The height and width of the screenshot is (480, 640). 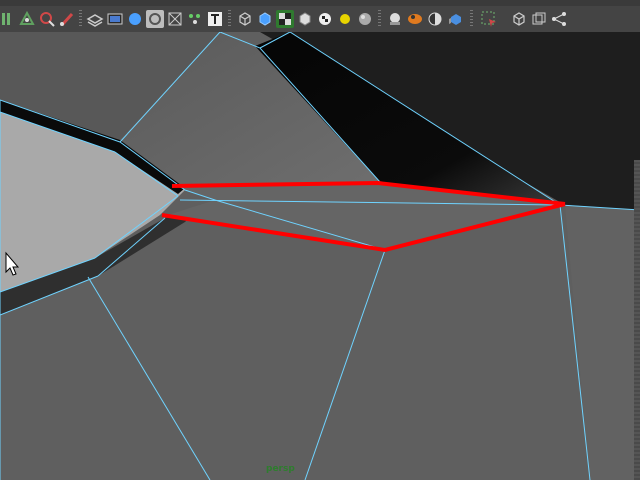 I want to click on isolate-panels-icon, so click(x=539, y=19).